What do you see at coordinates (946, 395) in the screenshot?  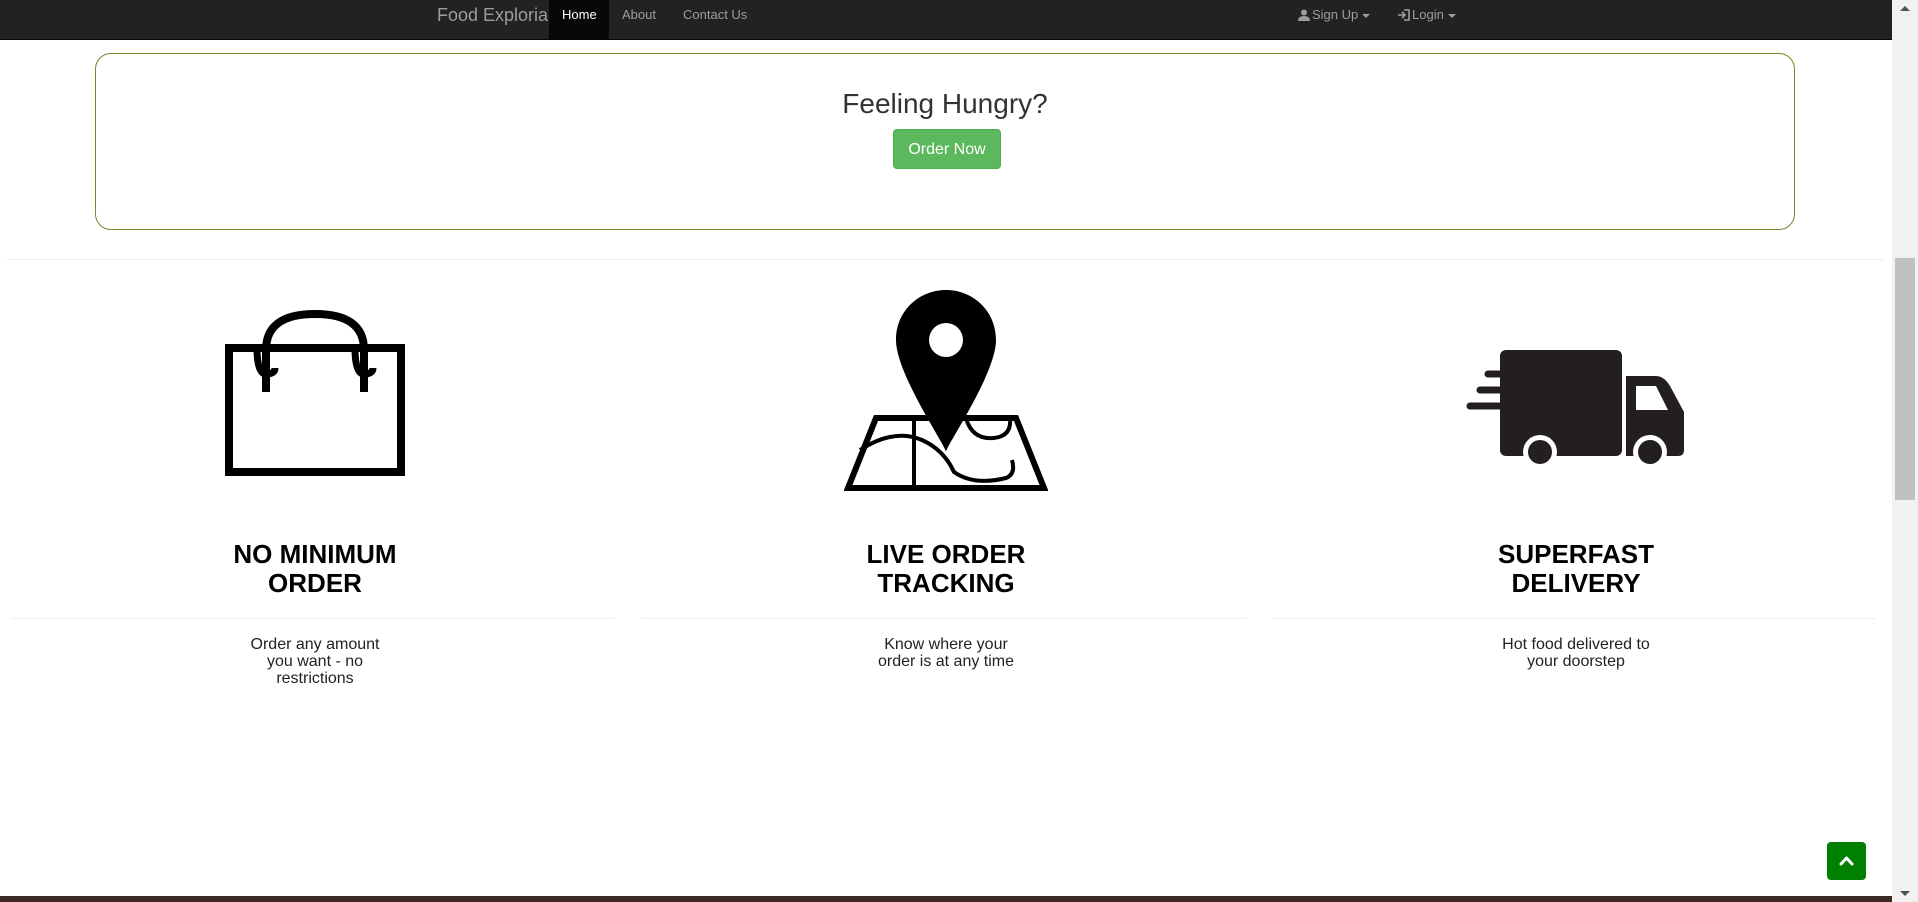 I see `map-pin-icon` at bounding box center [946, 395].